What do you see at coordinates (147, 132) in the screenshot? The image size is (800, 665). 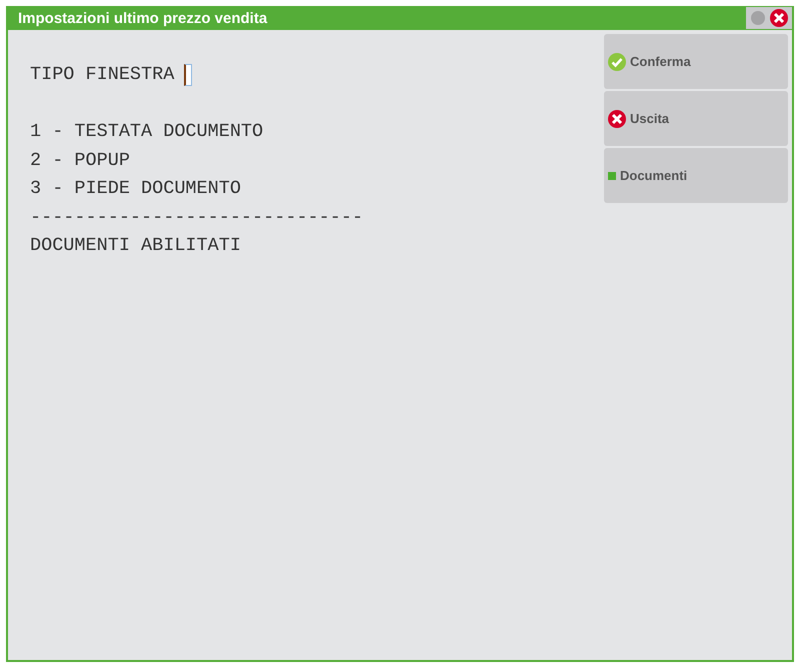 I see `text-line: 1 - TESTATA DOCUMENTO` at bounding box center [147, 132].